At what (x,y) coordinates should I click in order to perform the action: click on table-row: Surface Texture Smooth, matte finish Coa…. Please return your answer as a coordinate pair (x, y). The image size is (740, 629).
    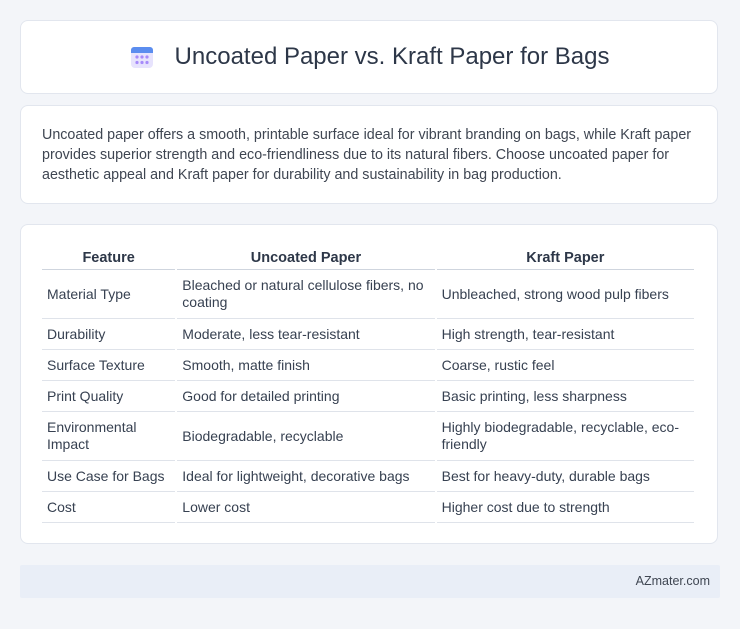
    Looking at the image, I should click on (368, 365).